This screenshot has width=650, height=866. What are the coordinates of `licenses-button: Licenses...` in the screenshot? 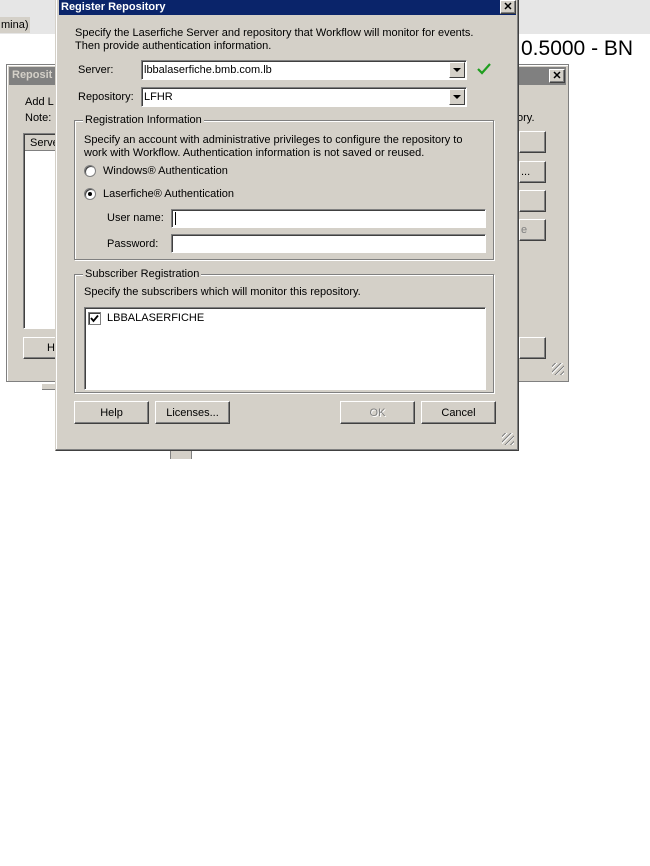 It's located at (192, 412).